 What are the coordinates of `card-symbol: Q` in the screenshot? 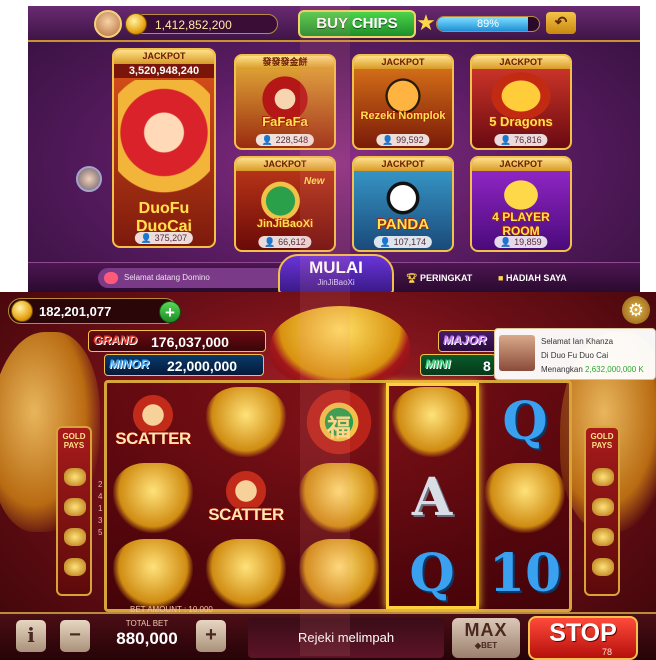 It's located at (525, 421).